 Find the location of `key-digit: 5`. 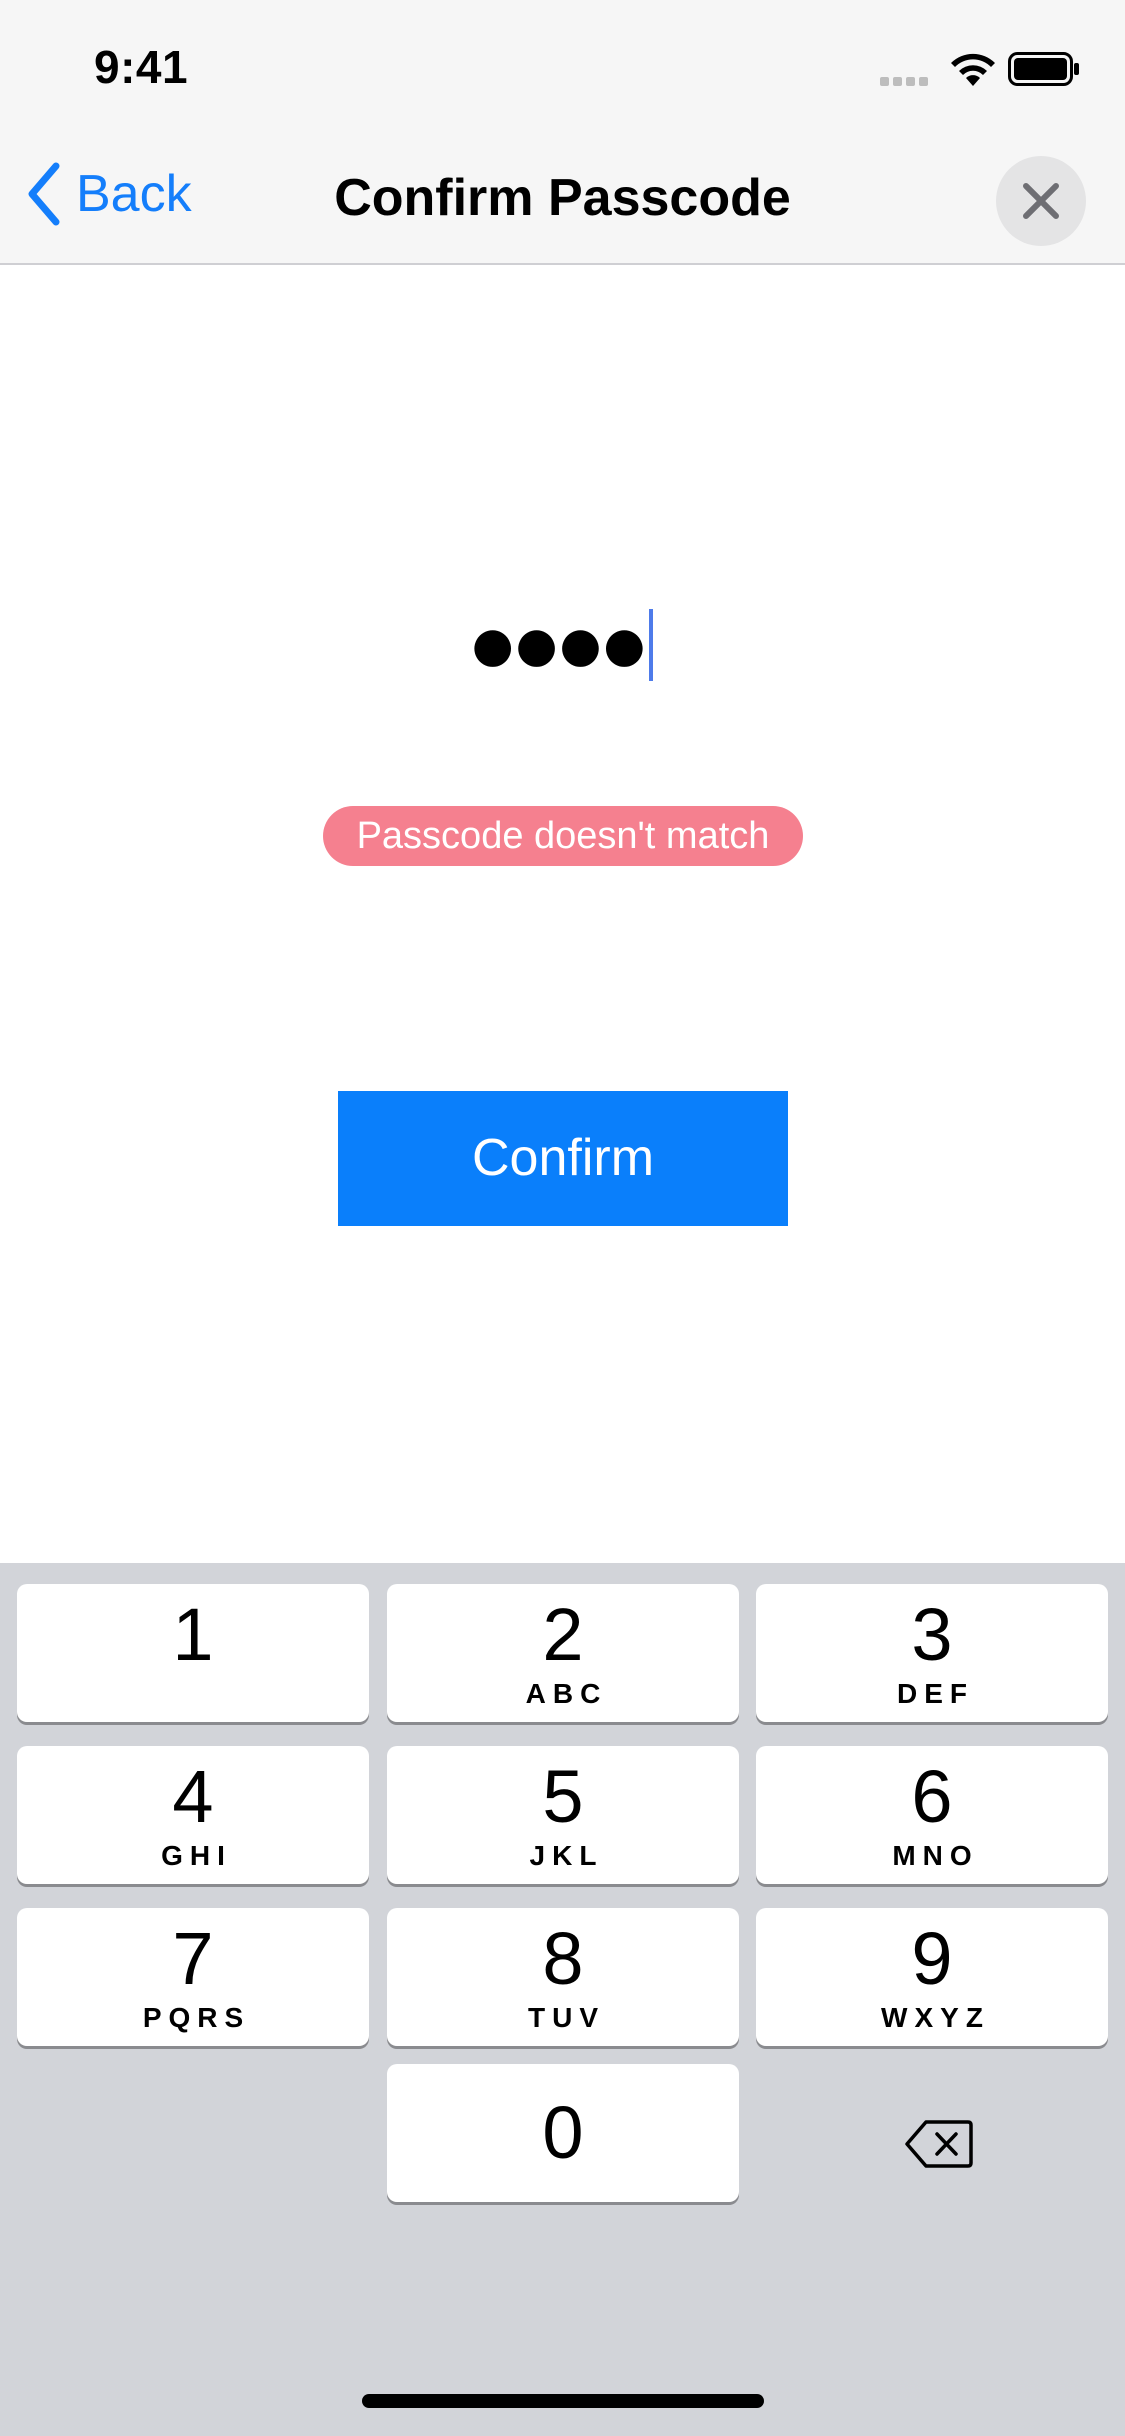

key-digit: 5 is located at coordinates (563, 1796).